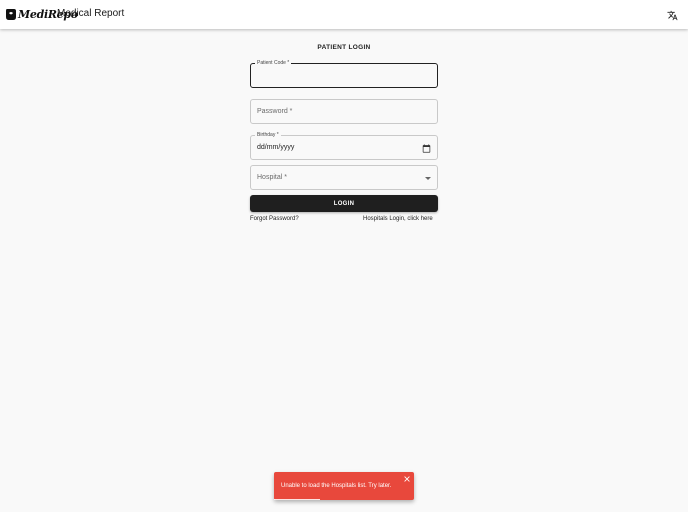 The image size is (688, 512). What do you see at coordinates (276, 147) in the screenshot?
I see `birthday-value: dd/mm/yyyy` at bounding box center [276, 147].